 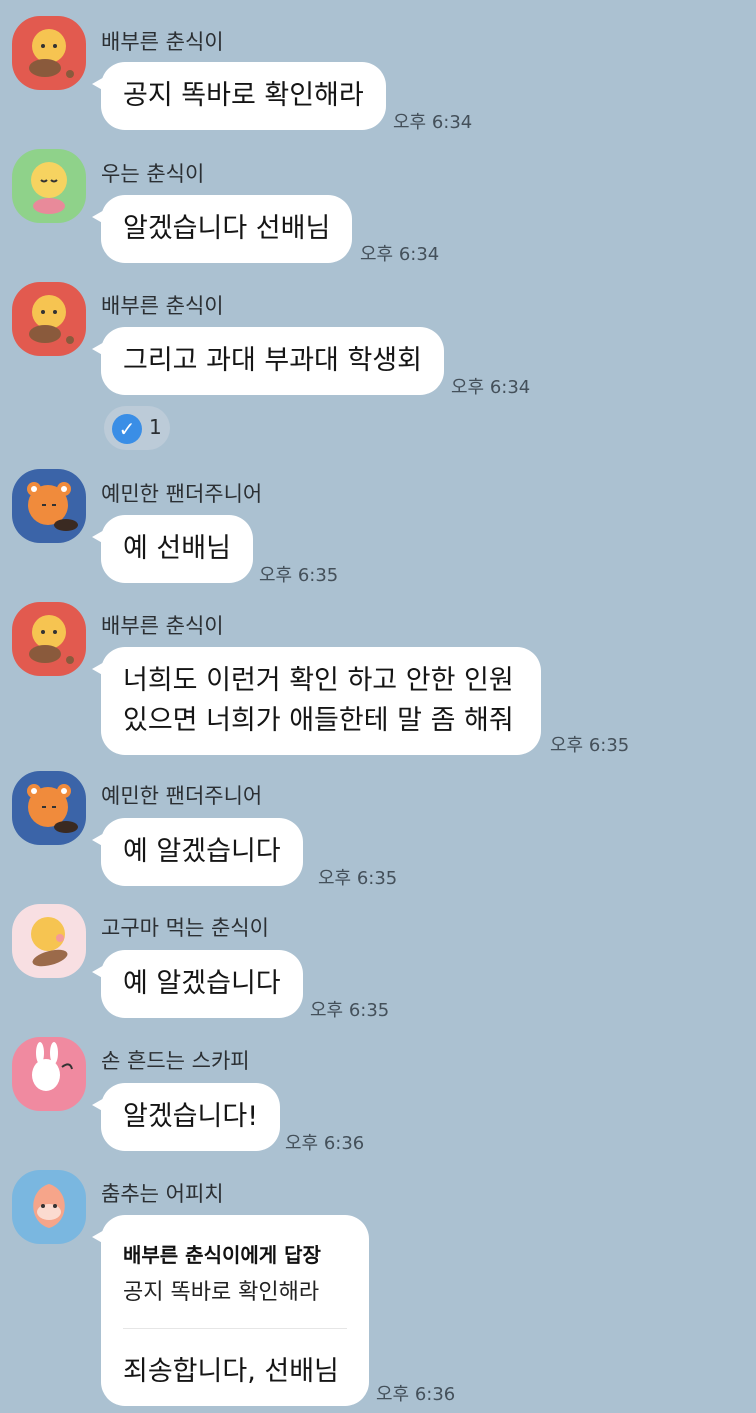 I want to click on crying-choonsik-avatar, so click(x=49, y=186).